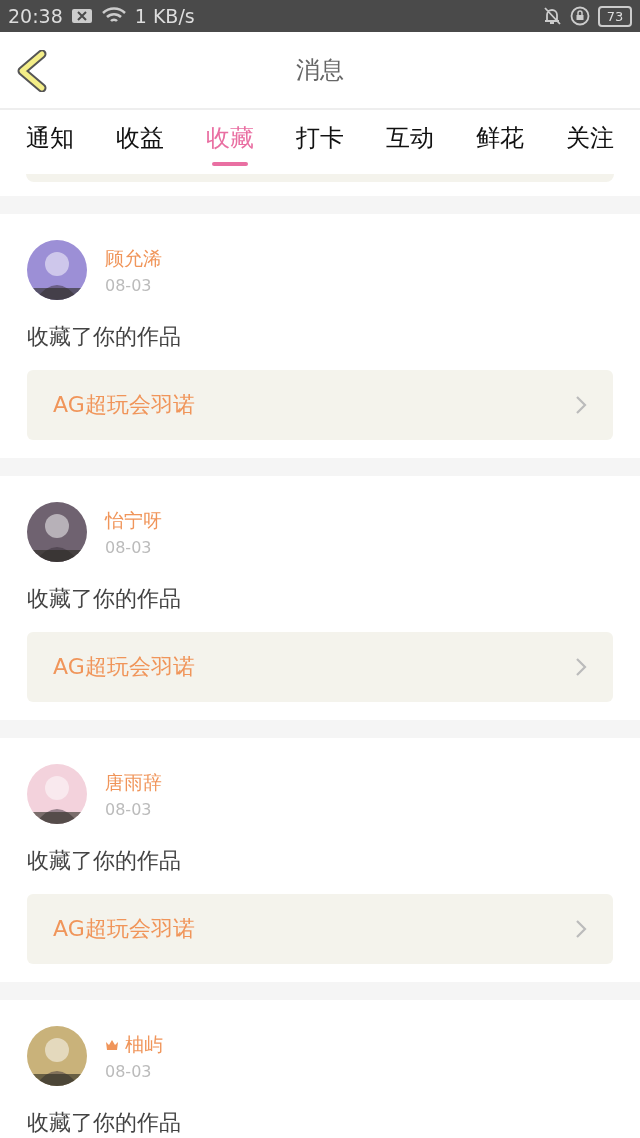 This screenshot has width=640, height=1138. Describe the element at coordinates (140, 143) in the screenshot. I see `tab: 收益` at that location.